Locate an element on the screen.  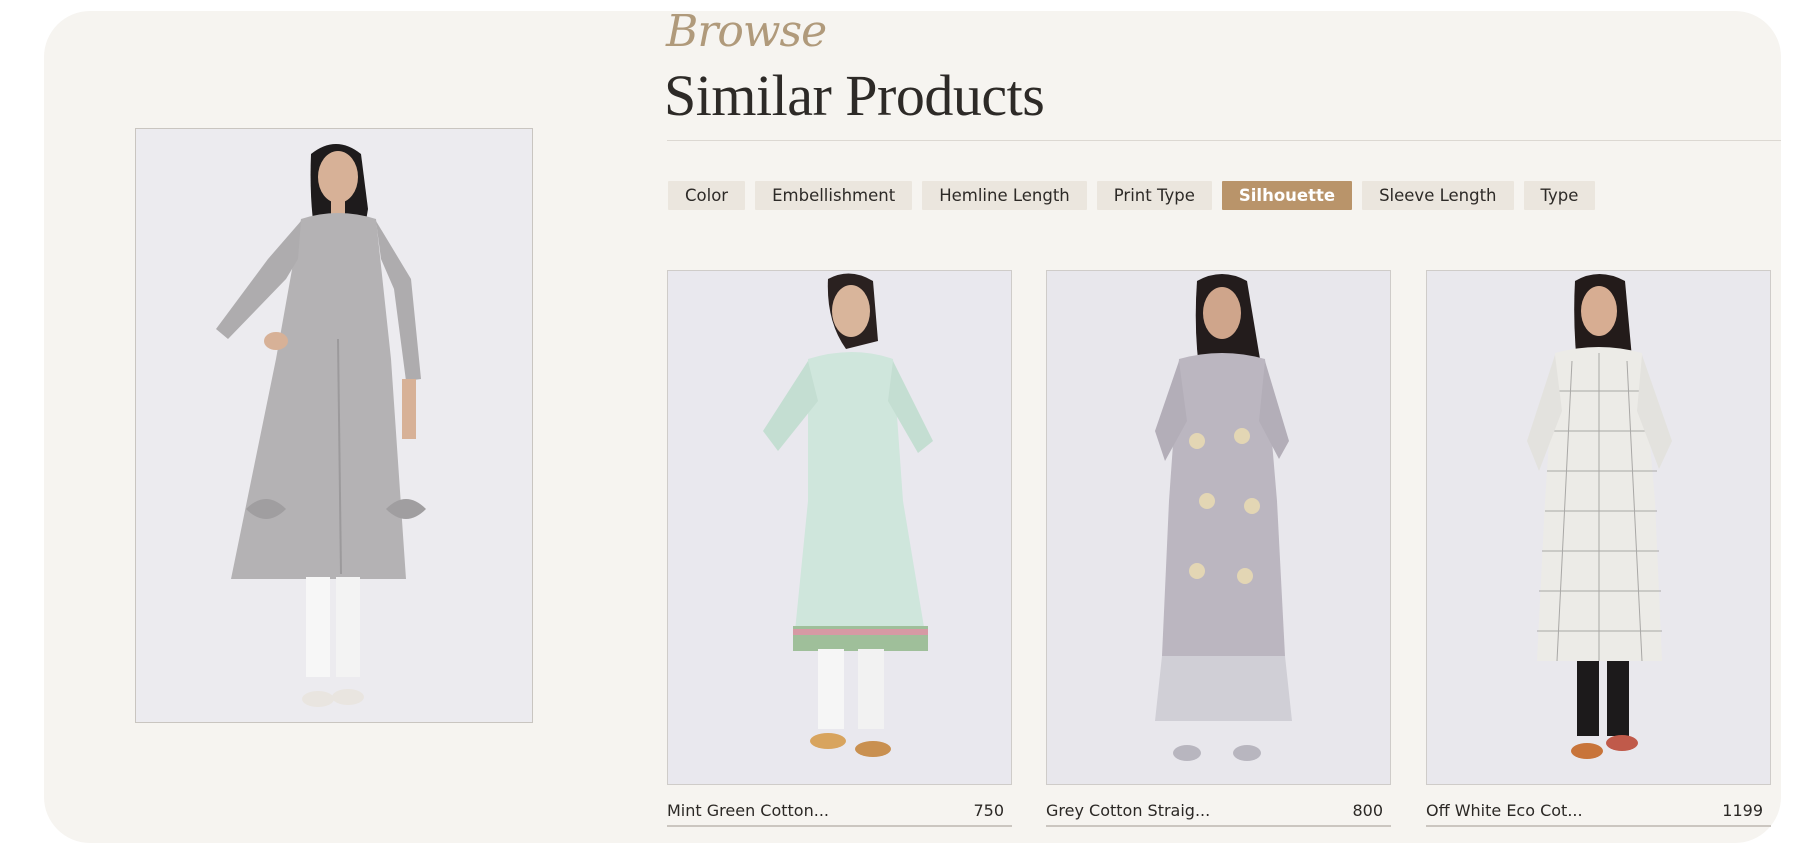
filter-chip-silhouette: Silhouette is located at coordinates (1287, 195).